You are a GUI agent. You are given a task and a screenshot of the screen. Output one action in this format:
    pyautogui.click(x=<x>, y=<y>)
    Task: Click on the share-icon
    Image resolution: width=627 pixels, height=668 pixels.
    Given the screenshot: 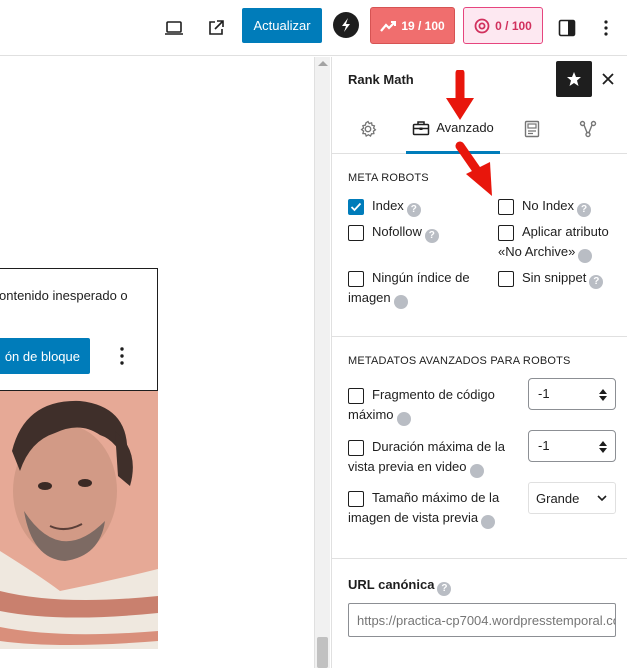 What is the action you would take?
    pyautogui.click(x=588, y=129)
    